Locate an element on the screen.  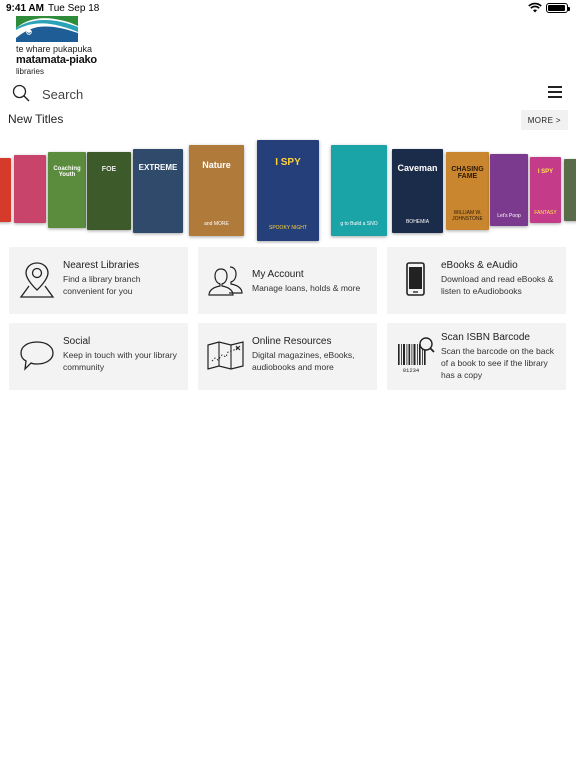
book-cover: CHASING FAME WILLIAM W. JOHNSTONE is located at coordinates (467, 191).